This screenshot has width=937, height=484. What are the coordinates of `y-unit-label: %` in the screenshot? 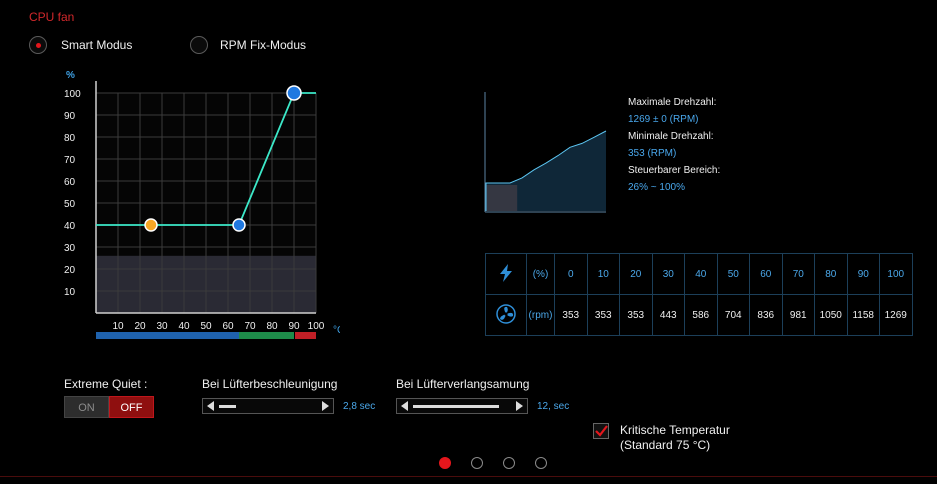 It's located at (70, 75).